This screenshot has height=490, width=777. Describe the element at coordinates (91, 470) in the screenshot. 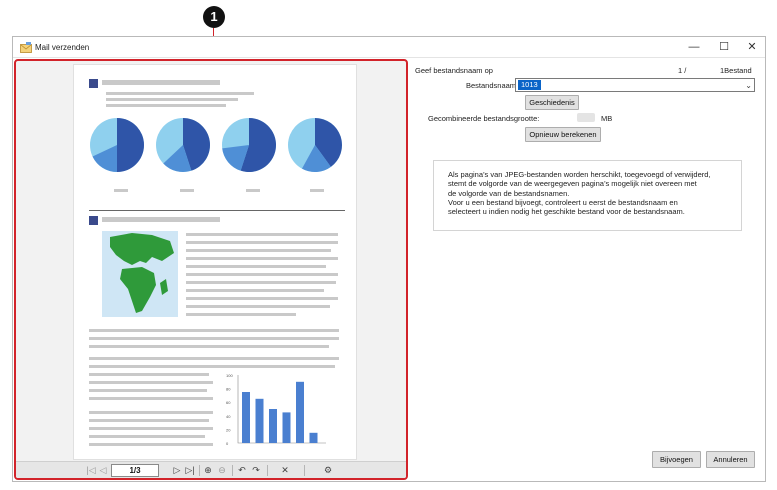

I see `first-page-button: |◁` at that location.